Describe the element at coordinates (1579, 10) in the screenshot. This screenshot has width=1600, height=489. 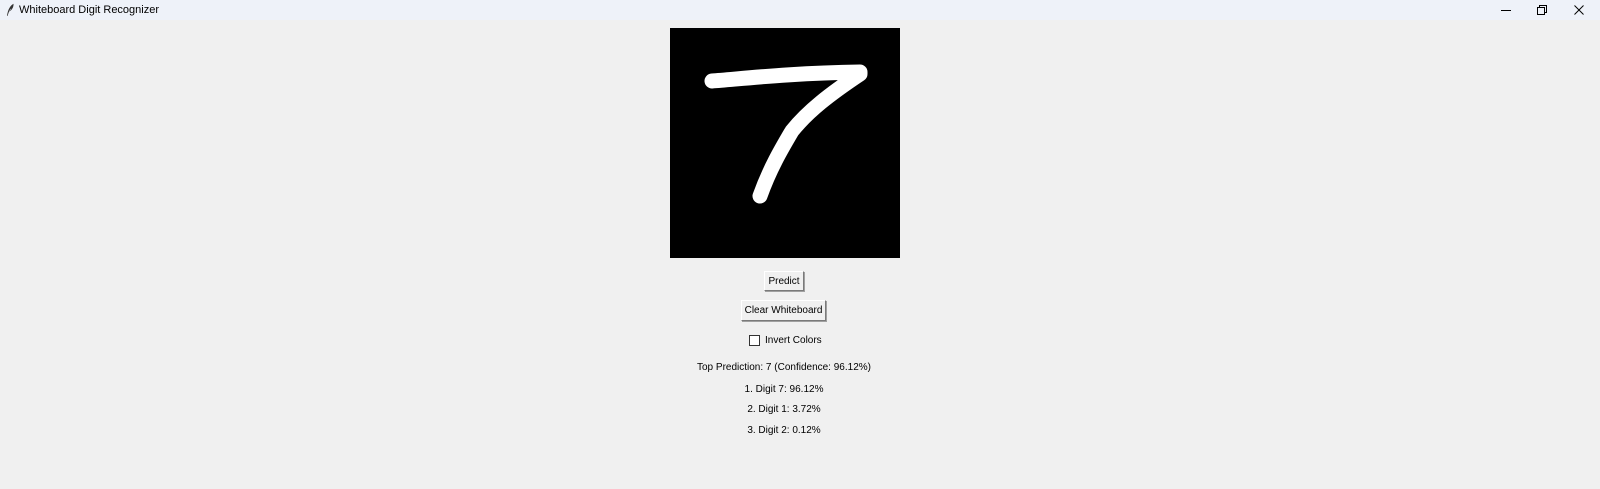
I see `close-icon` at that location.